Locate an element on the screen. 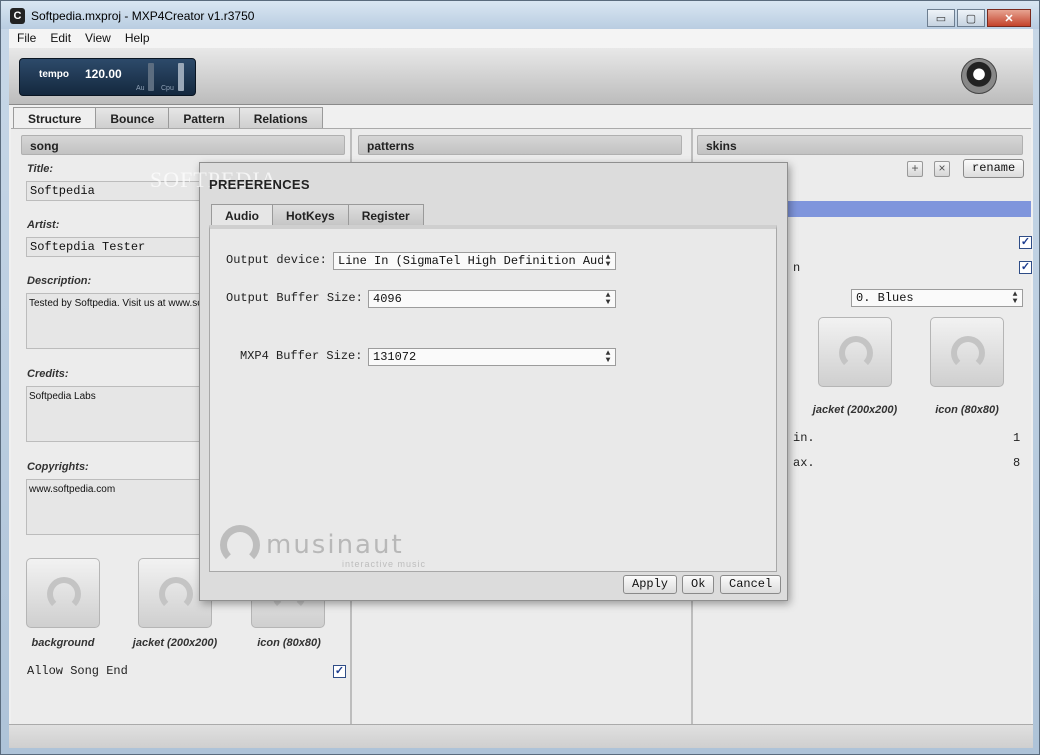  musinaut-ring-icon is located at coordinates (240, 545).